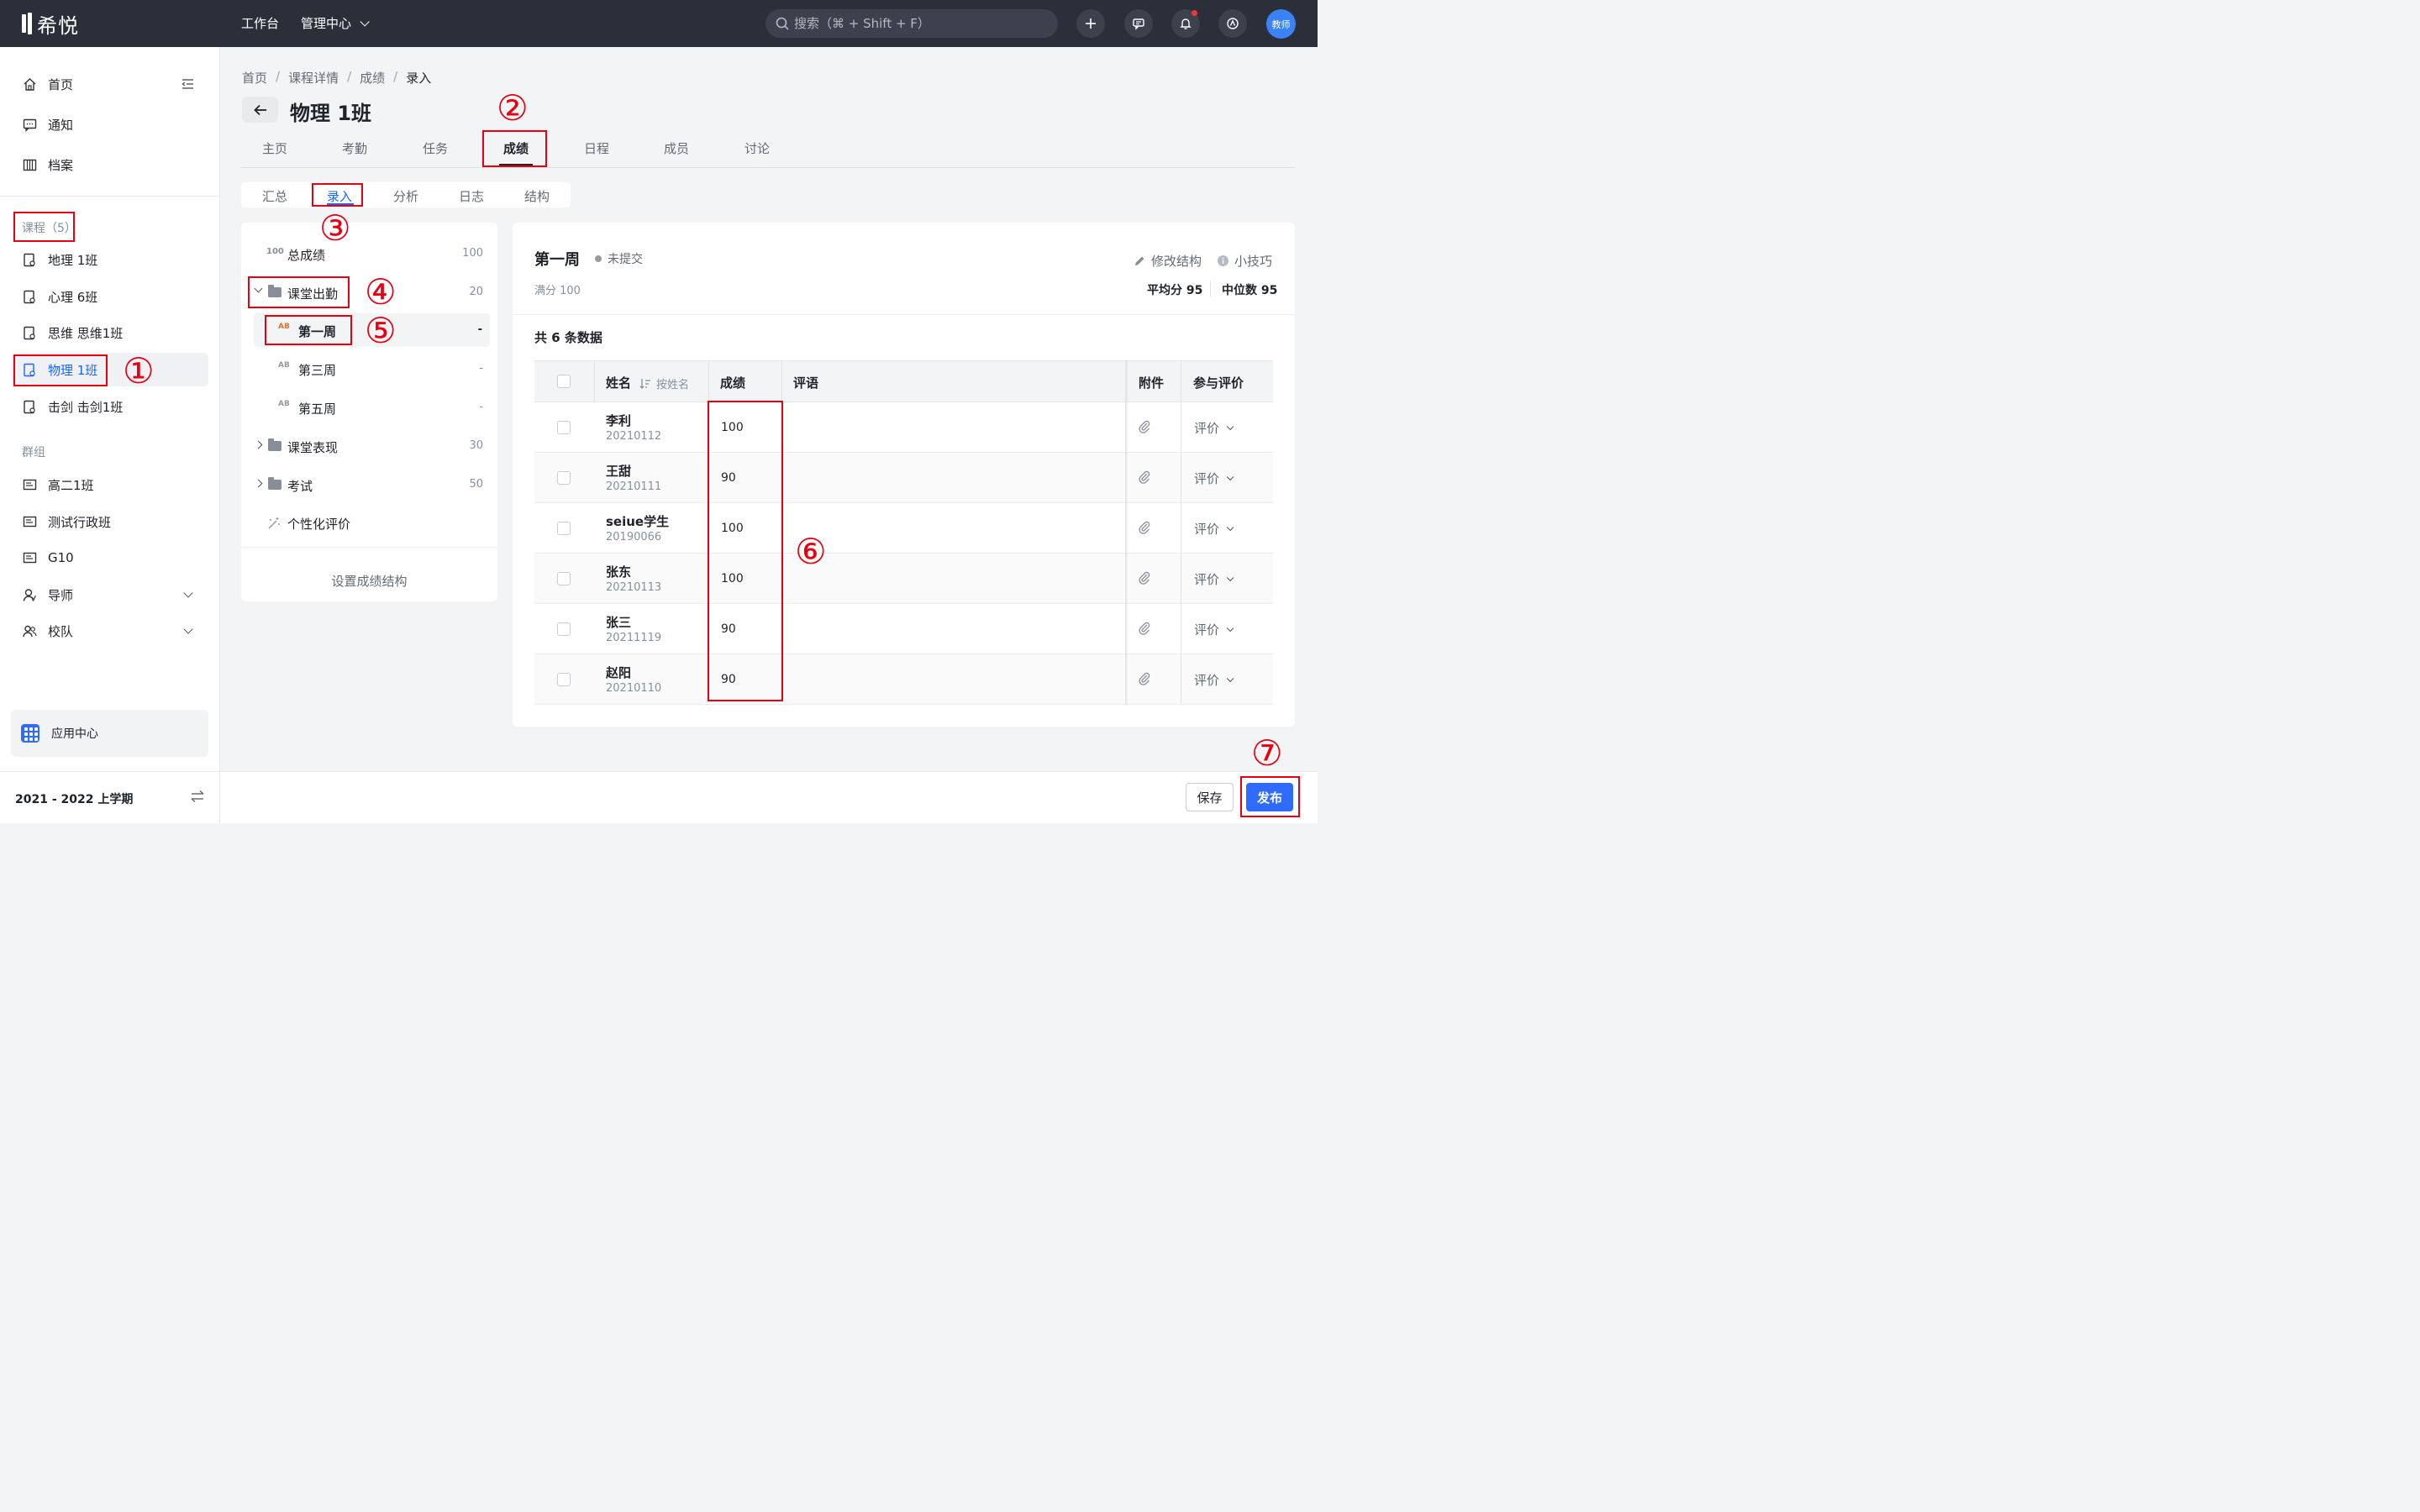 Image resolution: width=2420 pixels, height=1512 pixels. Describe the element at coordinates (903, 427) in the screenshot. I see `table-row: 李利 20210112 100 评价` at that location.